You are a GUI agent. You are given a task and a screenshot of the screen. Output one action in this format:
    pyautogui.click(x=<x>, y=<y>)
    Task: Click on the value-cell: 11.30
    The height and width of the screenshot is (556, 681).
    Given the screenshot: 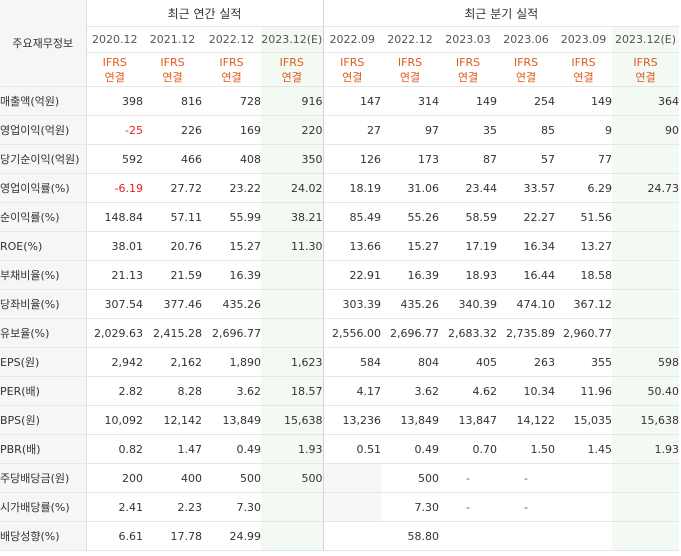 What is the action you would take?
    pyautogui.click(x=292, y=246)
    